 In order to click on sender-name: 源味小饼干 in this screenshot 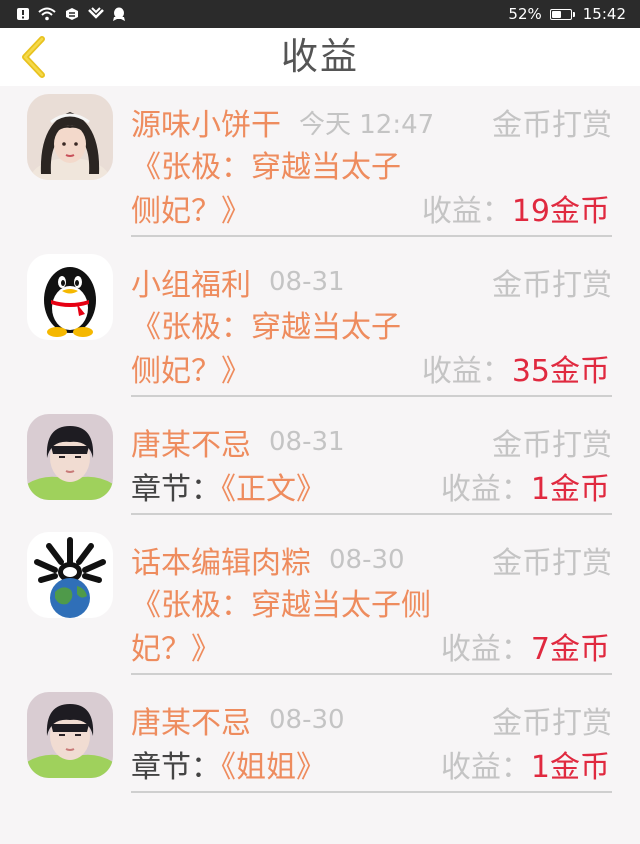, I will do `click(206, 122)`.